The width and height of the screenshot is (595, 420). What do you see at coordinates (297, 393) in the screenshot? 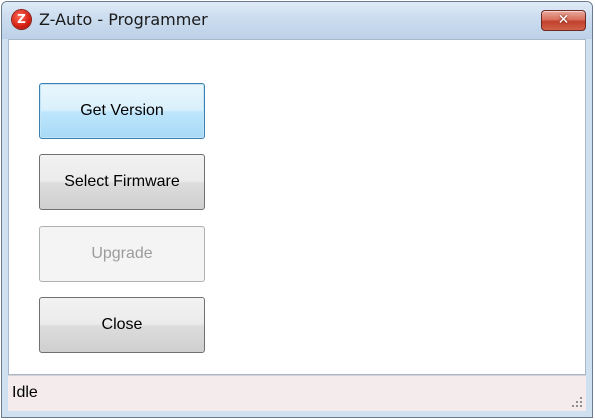
I see `status-bar: Idle` at bounding box center [297, 393].